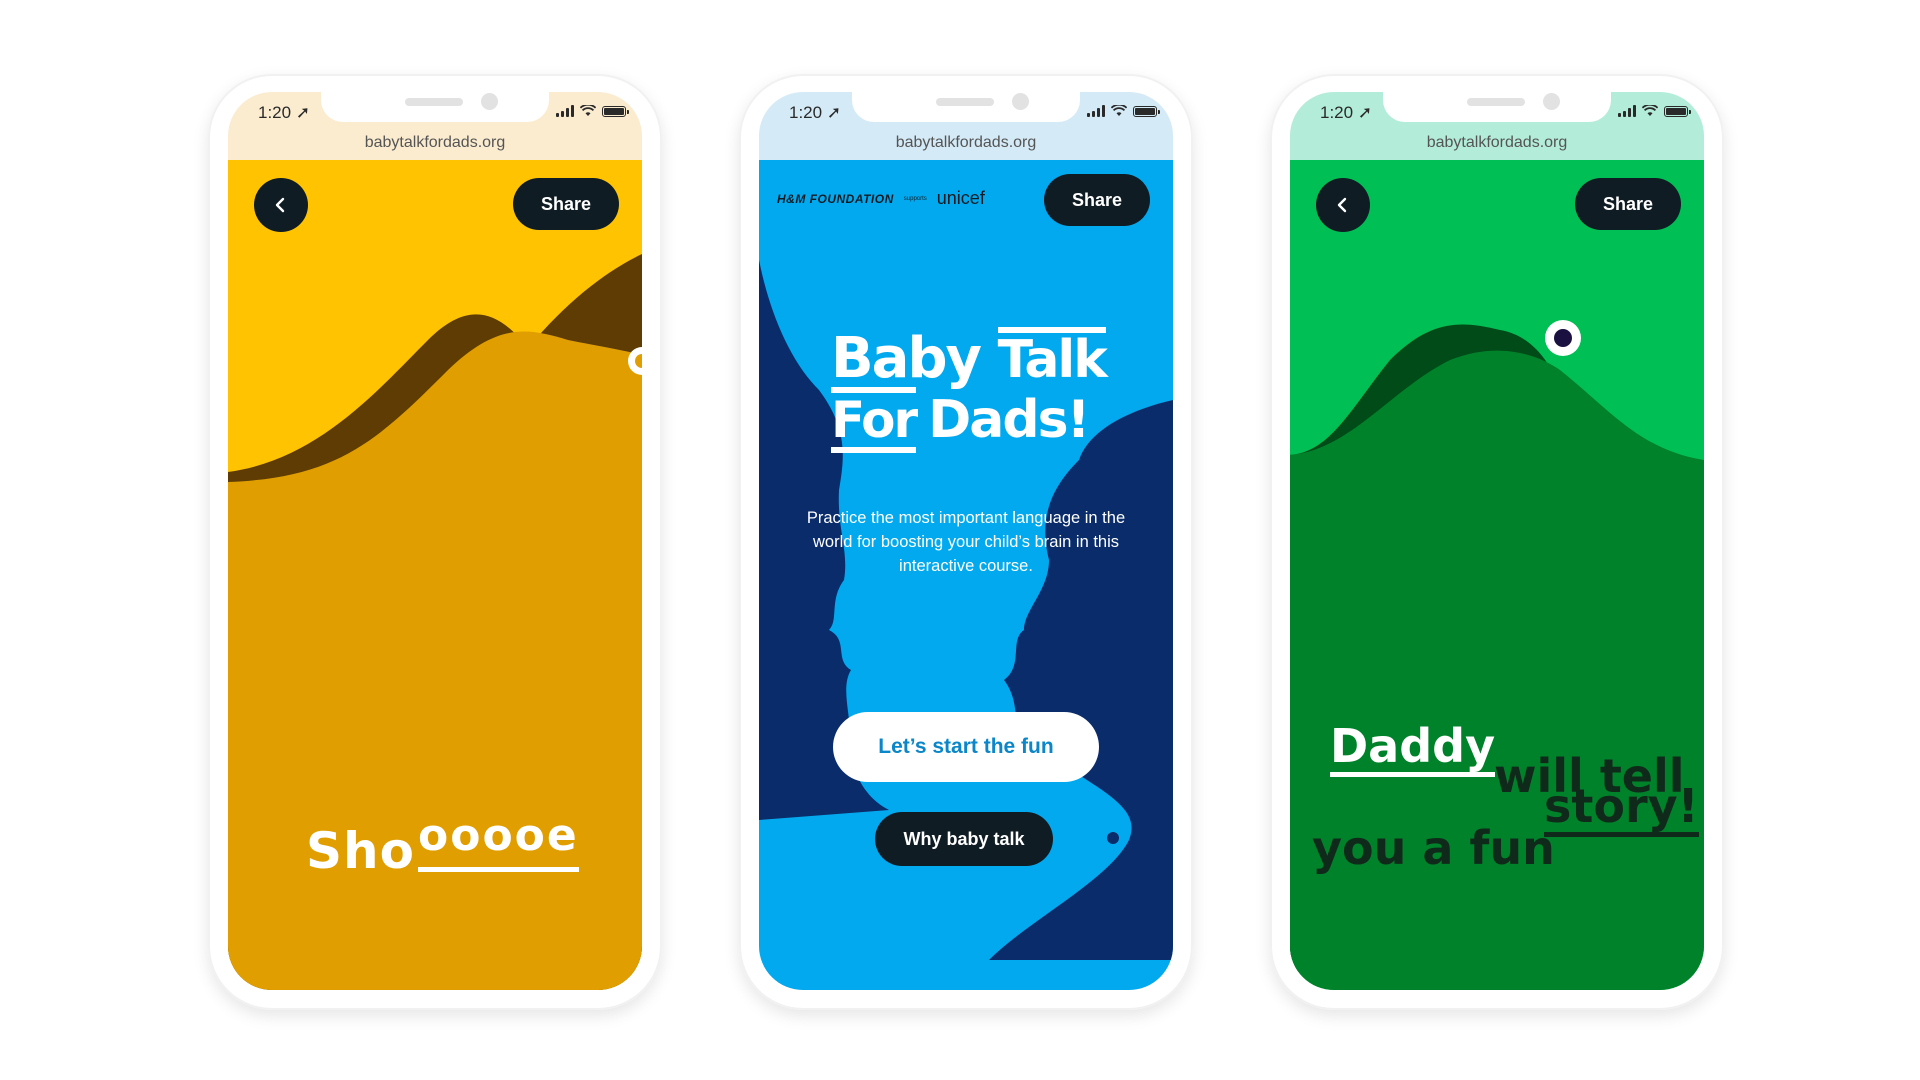  I want to click on logo-word-baby: Baby, so click(906, 358).